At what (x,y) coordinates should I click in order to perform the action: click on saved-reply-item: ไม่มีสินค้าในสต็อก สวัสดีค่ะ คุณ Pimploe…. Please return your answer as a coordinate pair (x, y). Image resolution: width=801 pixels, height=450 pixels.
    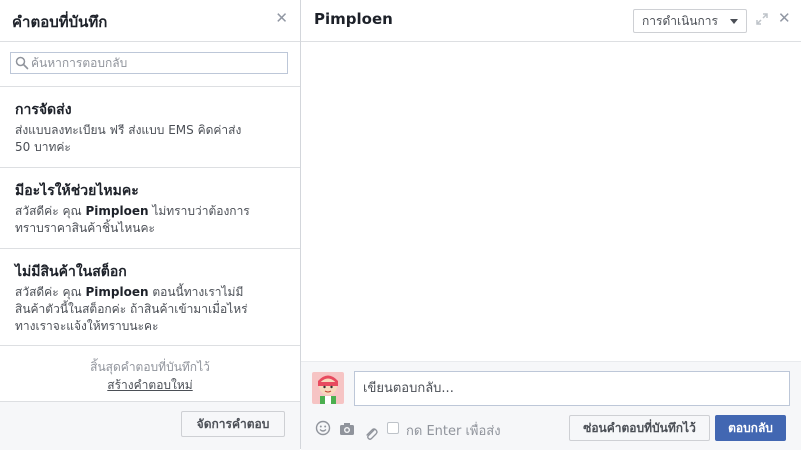
    Looking at the image, I should click on (150, 297).